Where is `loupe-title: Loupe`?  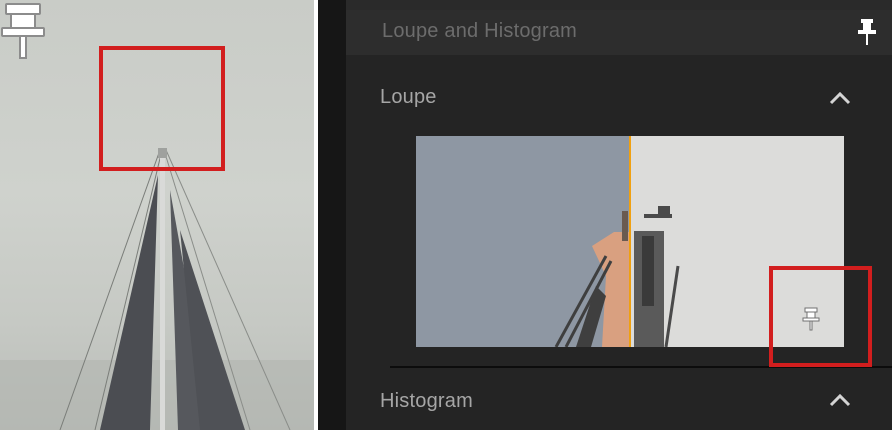 loupe-title: Loupe is located at coordinates (408, 97).